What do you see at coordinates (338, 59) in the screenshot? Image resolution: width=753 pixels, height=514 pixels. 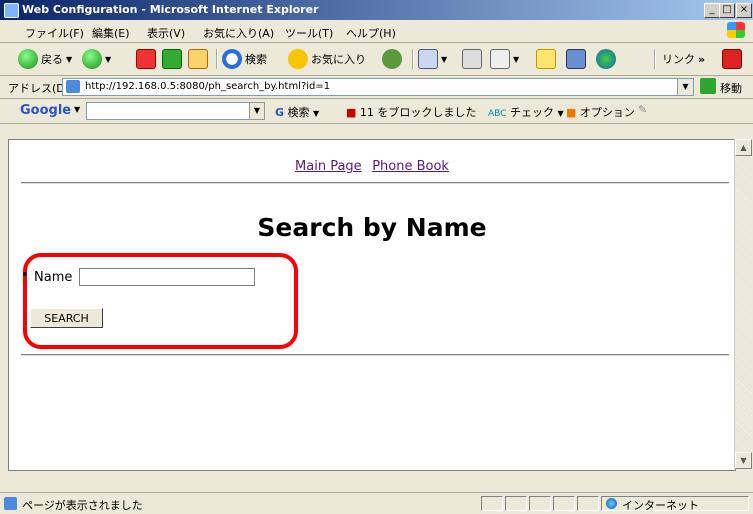 I see `favorites-label: お気に入り` at bounding box center [338, 59].